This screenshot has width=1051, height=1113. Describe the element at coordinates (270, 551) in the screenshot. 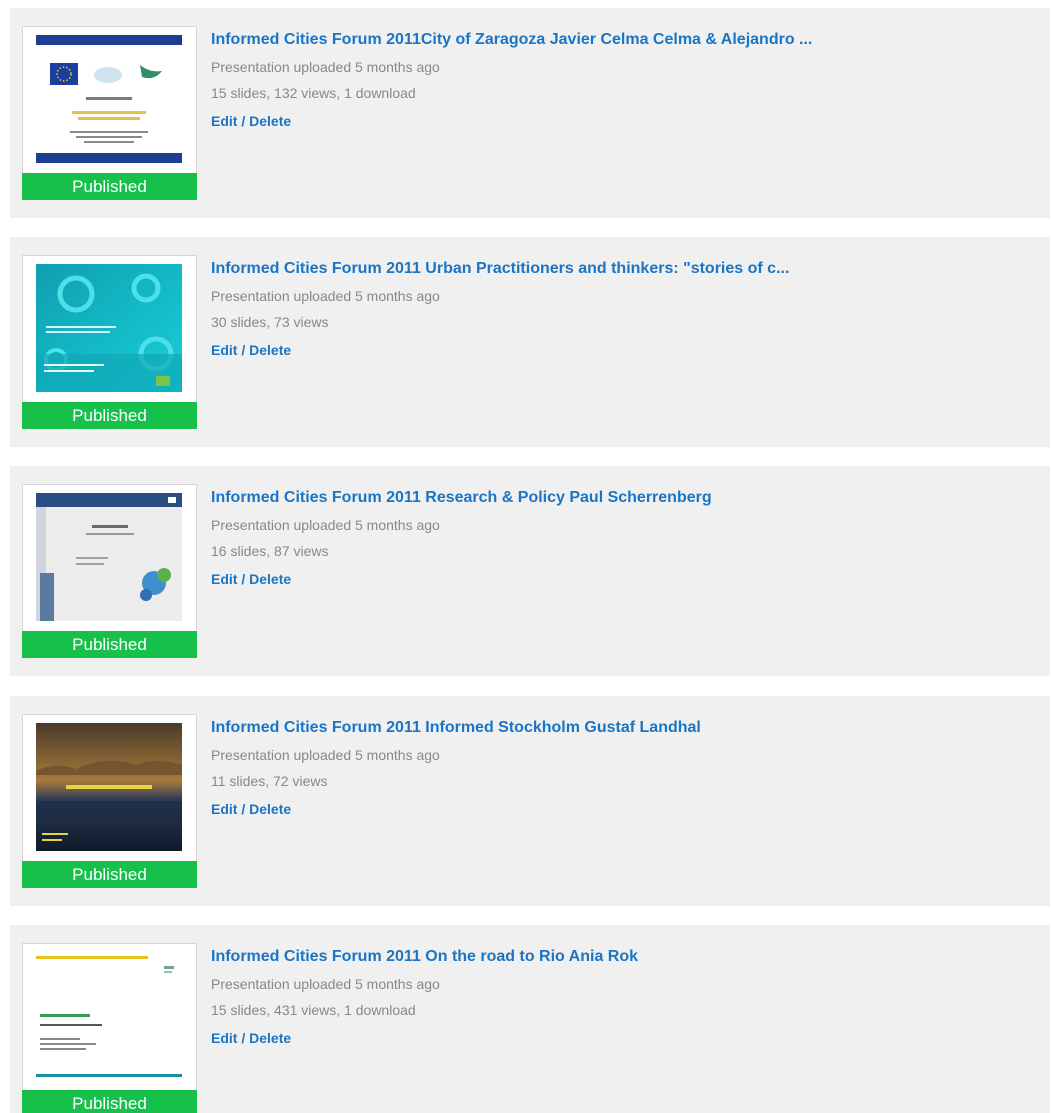

I see `presentation-stats: 16 slides, 87 views` at that location.